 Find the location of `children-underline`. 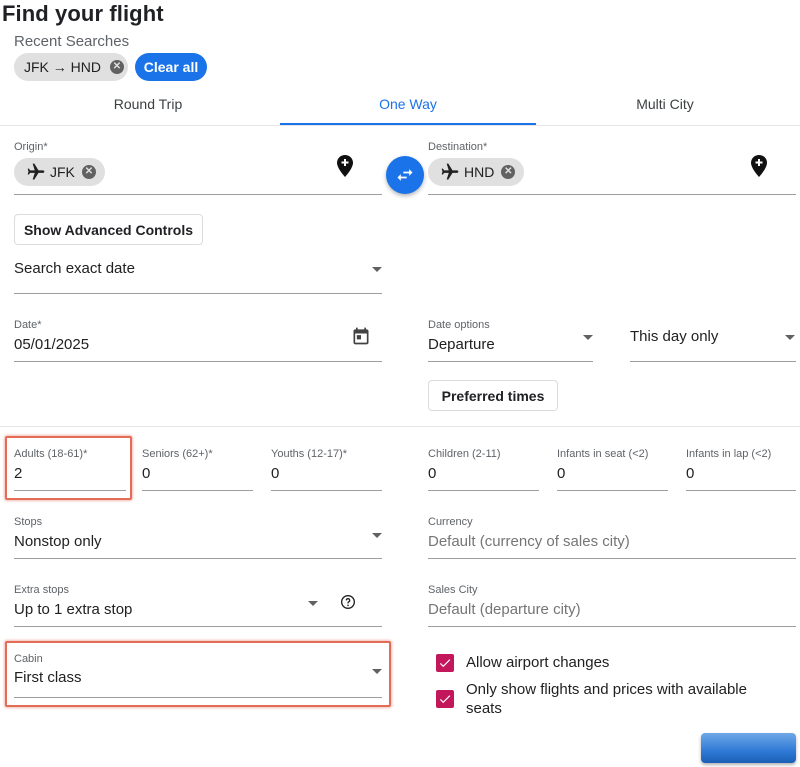

children-underline is located at coordinates (483, 490).